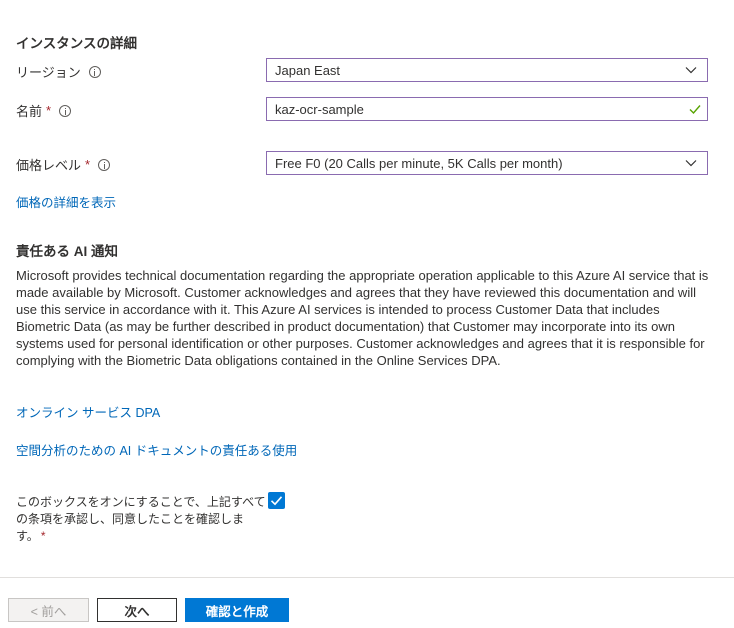 This screenshot has width=734, height=628. Describe the element at coordinates (67, 251) in the screenshot. I see `responsible-ai-title: 責任ある AI 通知` at that location.